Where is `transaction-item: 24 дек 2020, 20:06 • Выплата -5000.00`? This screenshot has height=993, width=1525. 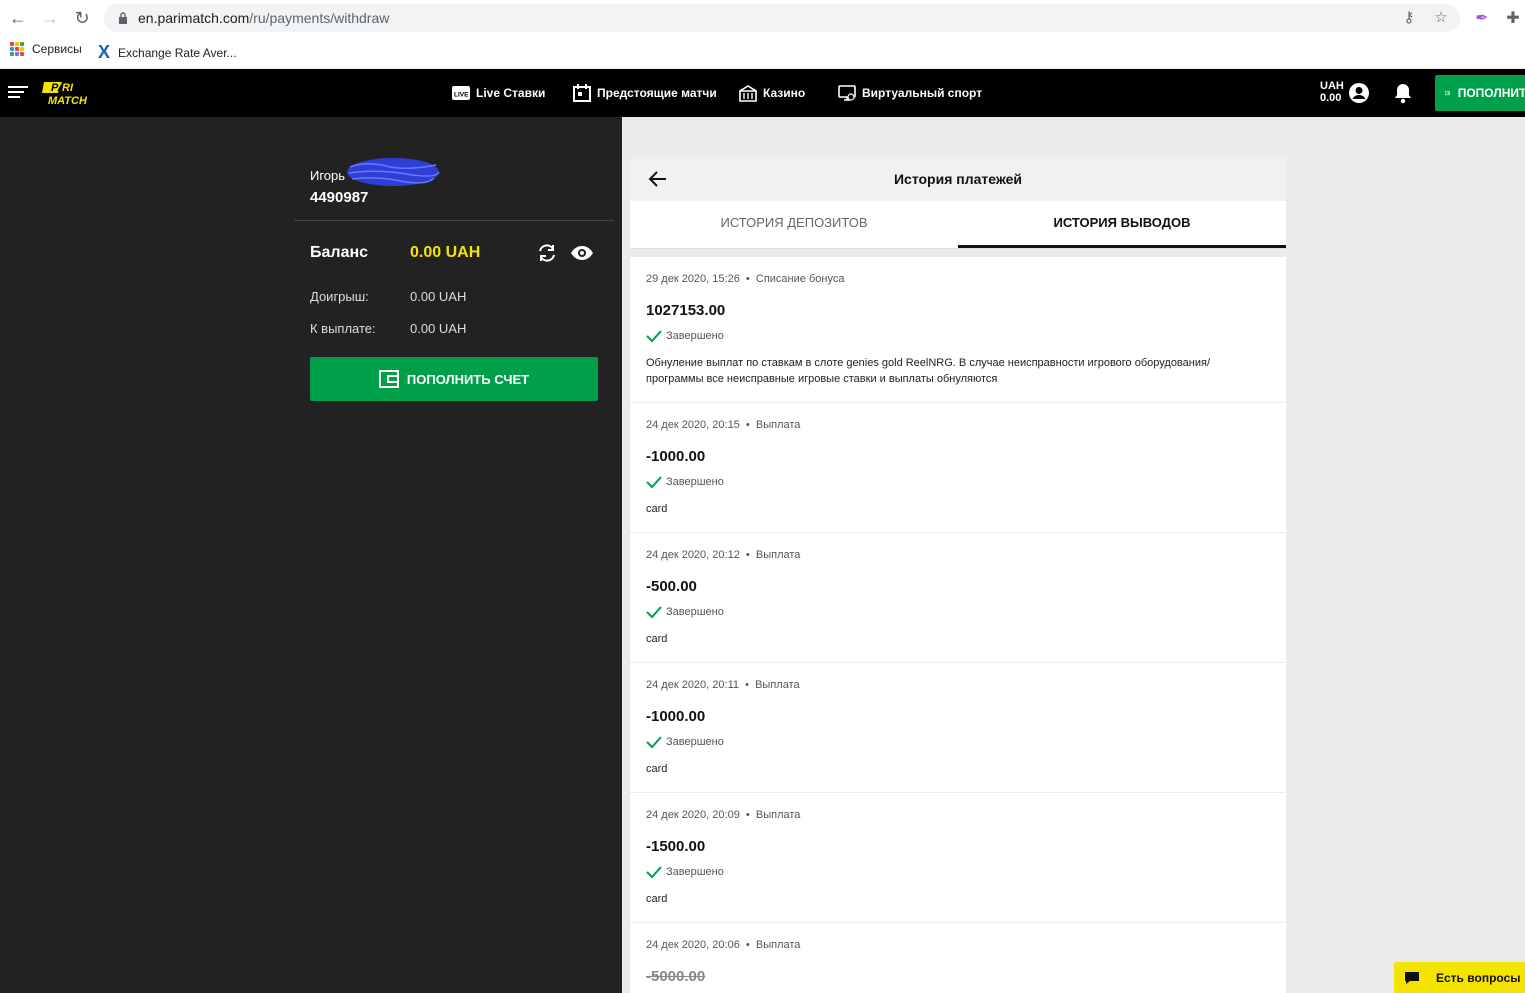 transaction-item: 24 дек 2020, 20:06 • Выплата -5000.00 is located at coordinates (958, 958).